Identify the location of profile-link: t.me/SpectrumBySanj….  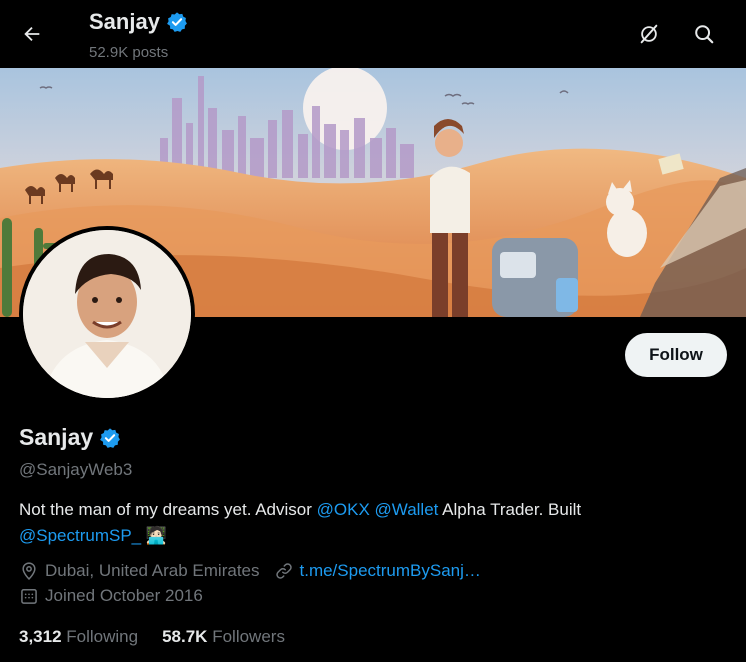
(390, 571).